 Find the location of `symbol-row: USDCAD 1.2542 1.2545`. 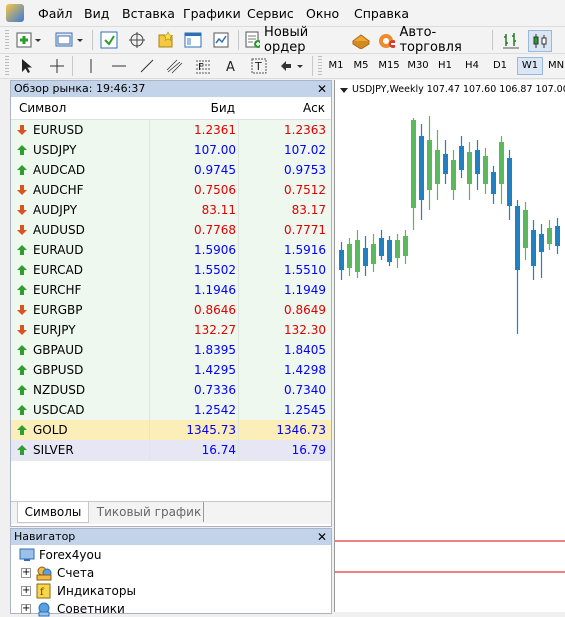

symbol-row: USDCAD 1.2542 1.2545 is located at coordinates (171, 410).